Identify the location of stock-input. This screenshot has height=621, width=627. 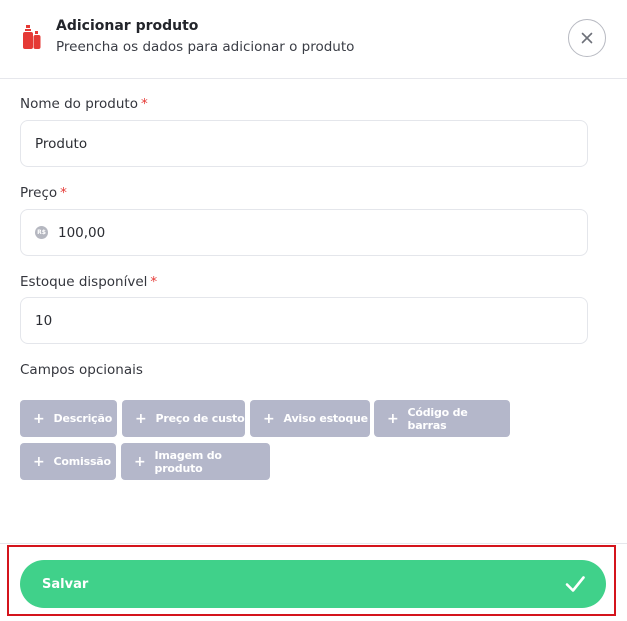
(311, 320).